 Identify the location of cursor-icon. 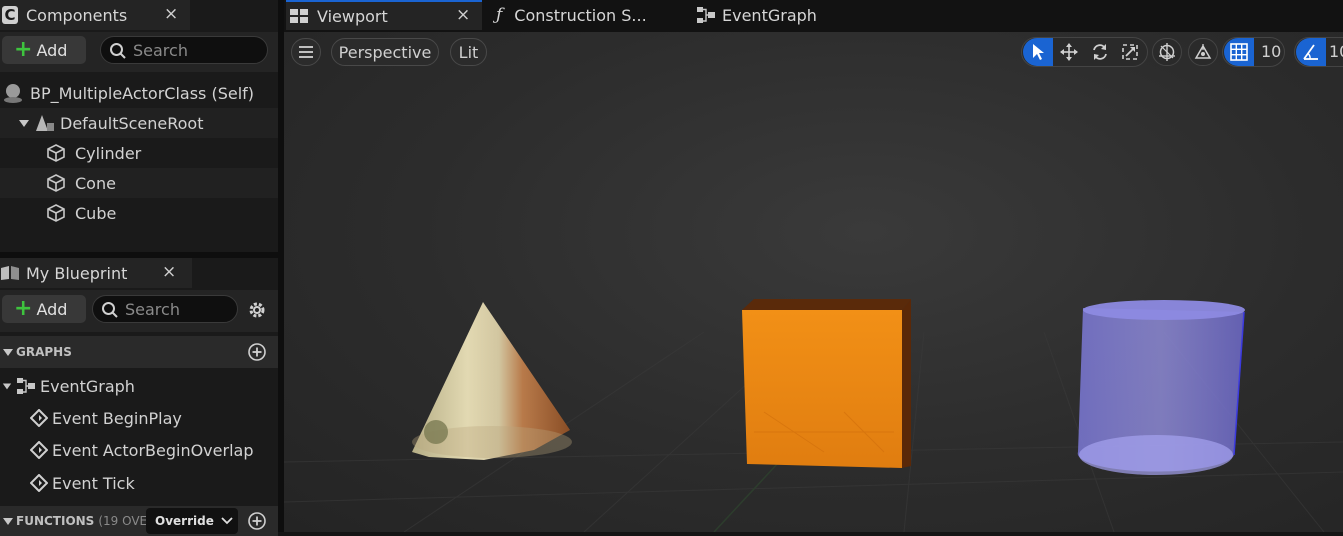
(1038, 52).